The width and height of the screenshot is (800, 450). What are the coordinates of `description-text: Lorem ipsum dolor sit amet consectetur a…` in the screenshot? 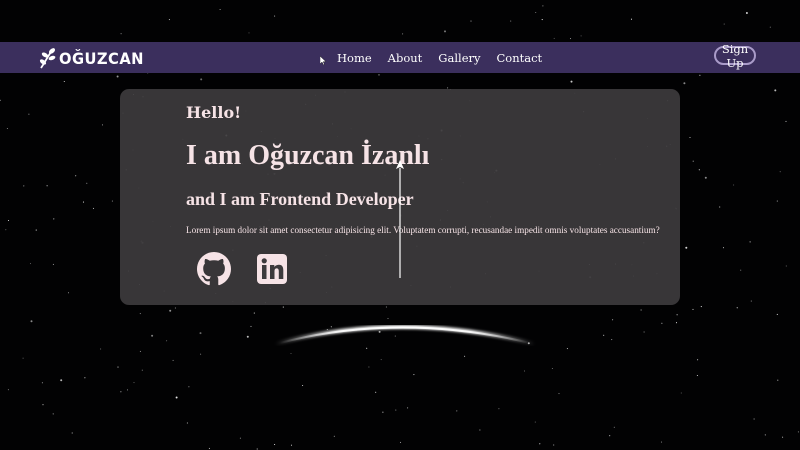 It's located at (423, 230).